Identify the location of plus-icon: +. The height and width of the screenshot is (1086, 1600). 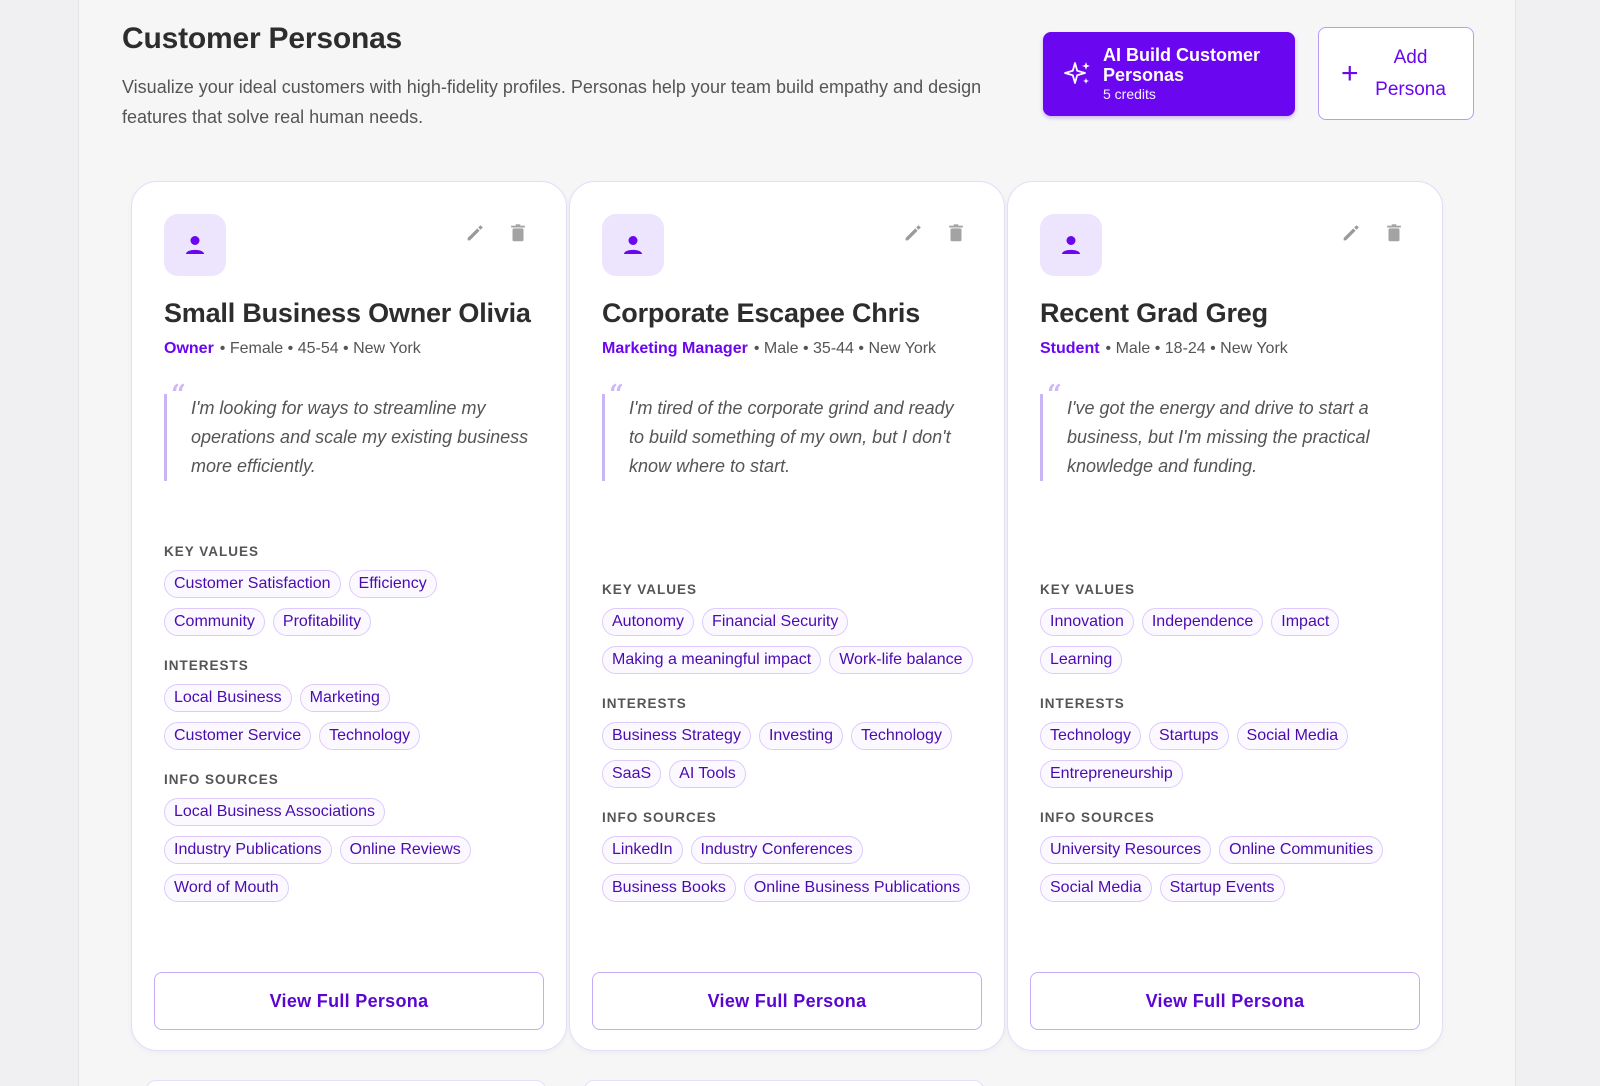
(1350, 73).